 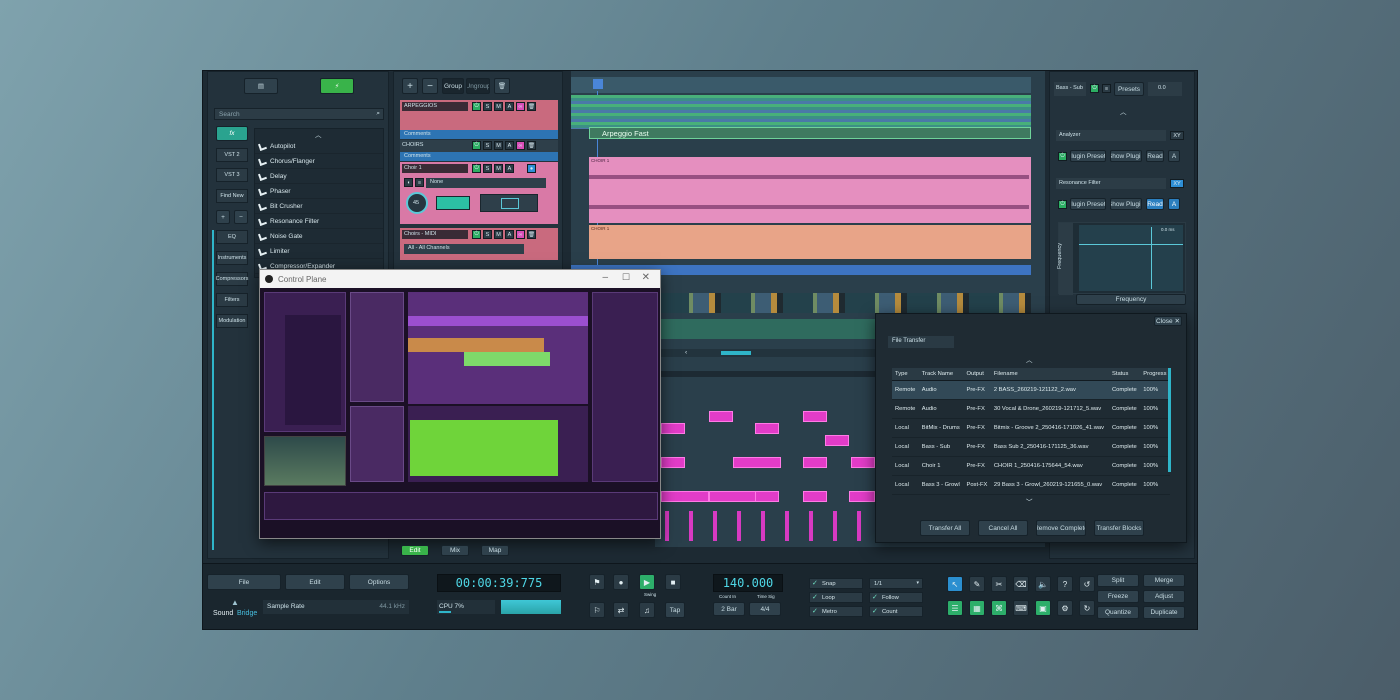 I want to click on add-icon: +, so click(x=223, y=217).